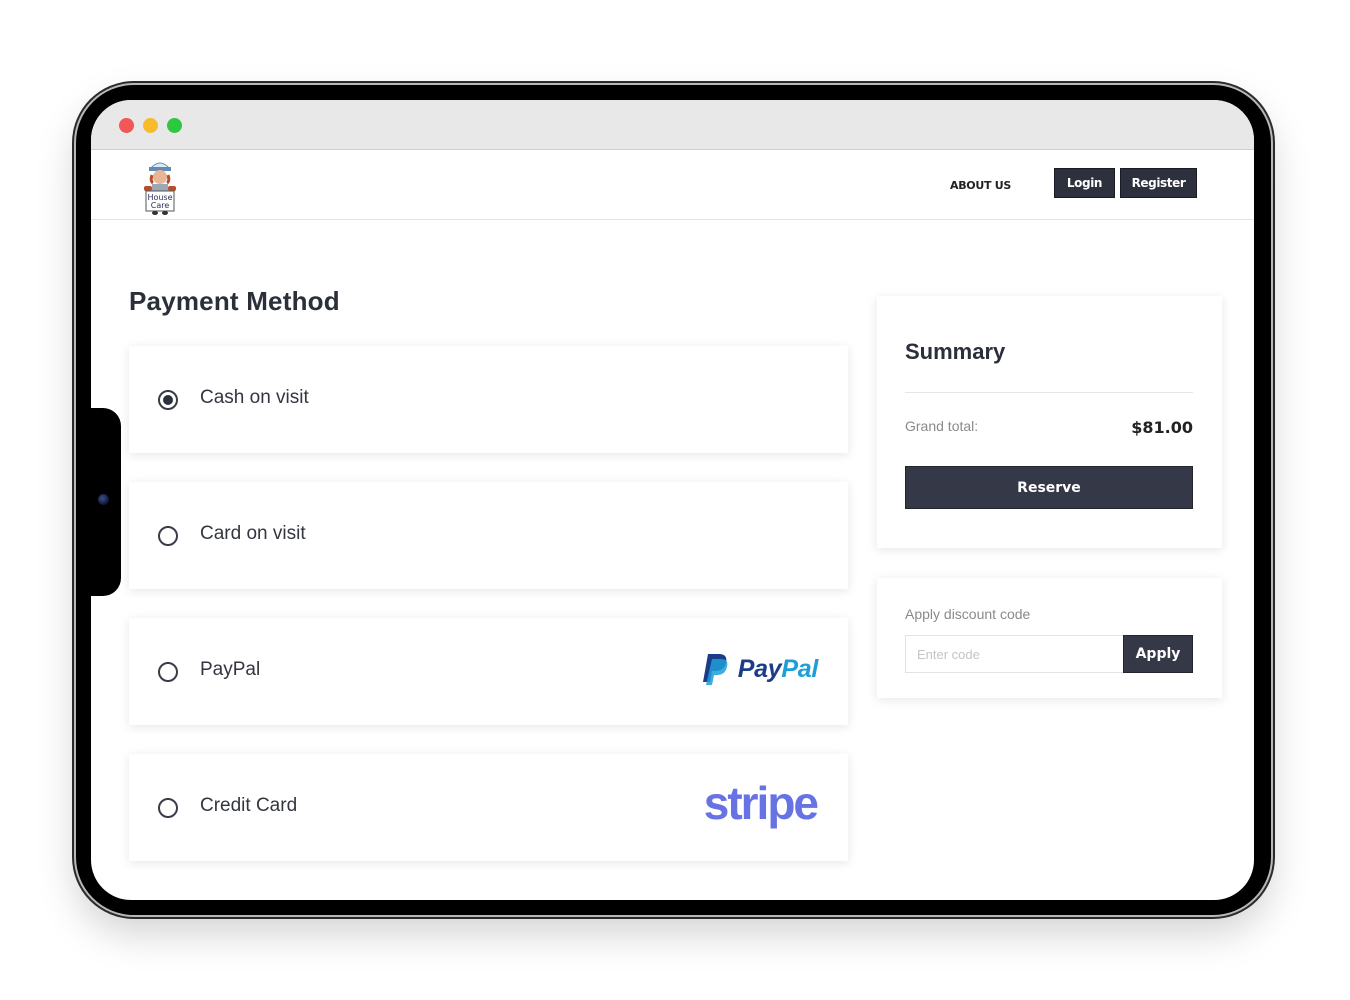 The height and width of the screenshot is (1000, 1350). I want to click on radio-credit-card, so click(168, 808).